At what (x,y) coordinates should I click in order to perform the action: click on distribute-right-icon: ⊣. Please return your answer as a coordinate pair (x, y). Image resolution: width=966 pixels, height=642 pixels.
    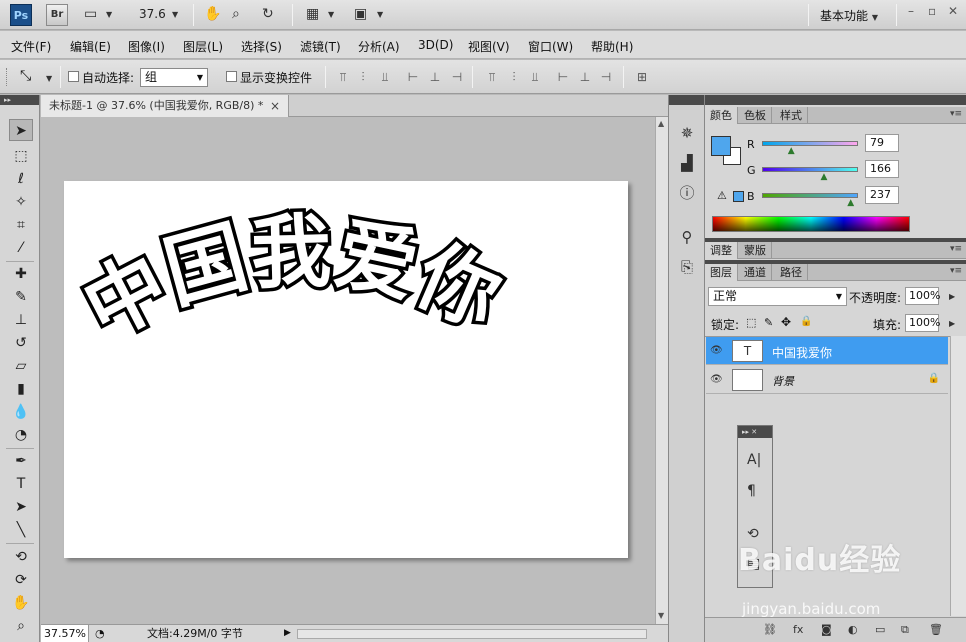
    Looking at the image, I should click on (606, 77).